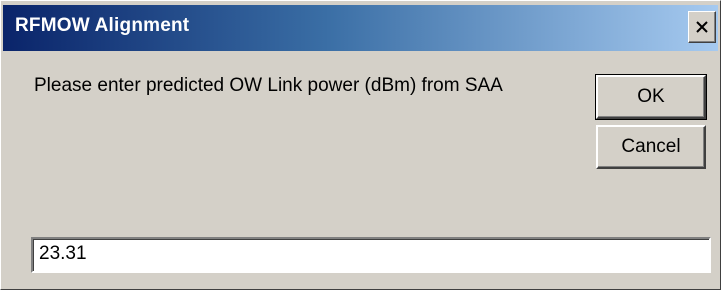 The height and width of the screenshot is (290, 721). I want to click on cancel-button: Cancel, so click(651, 147).